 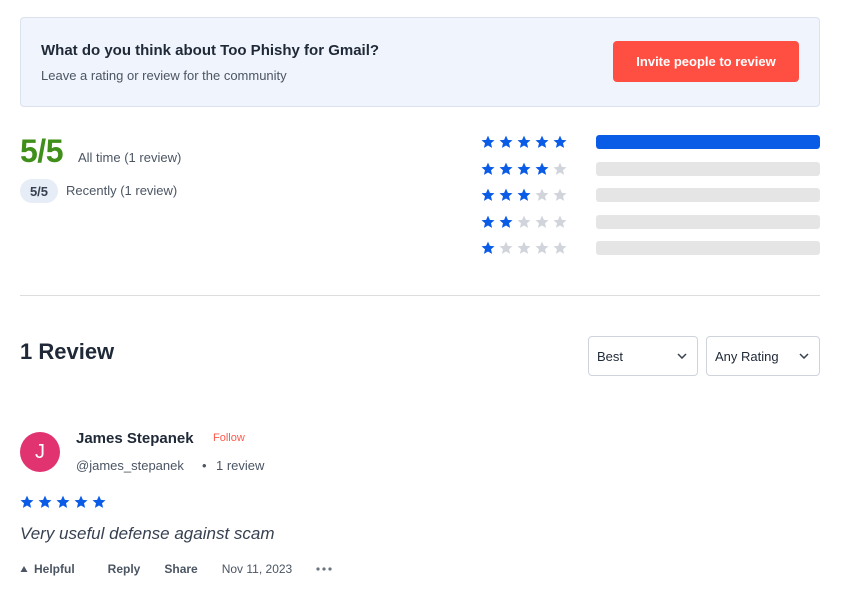 I want to click on distribution-row-3-stars, so click(x=651, y=195).